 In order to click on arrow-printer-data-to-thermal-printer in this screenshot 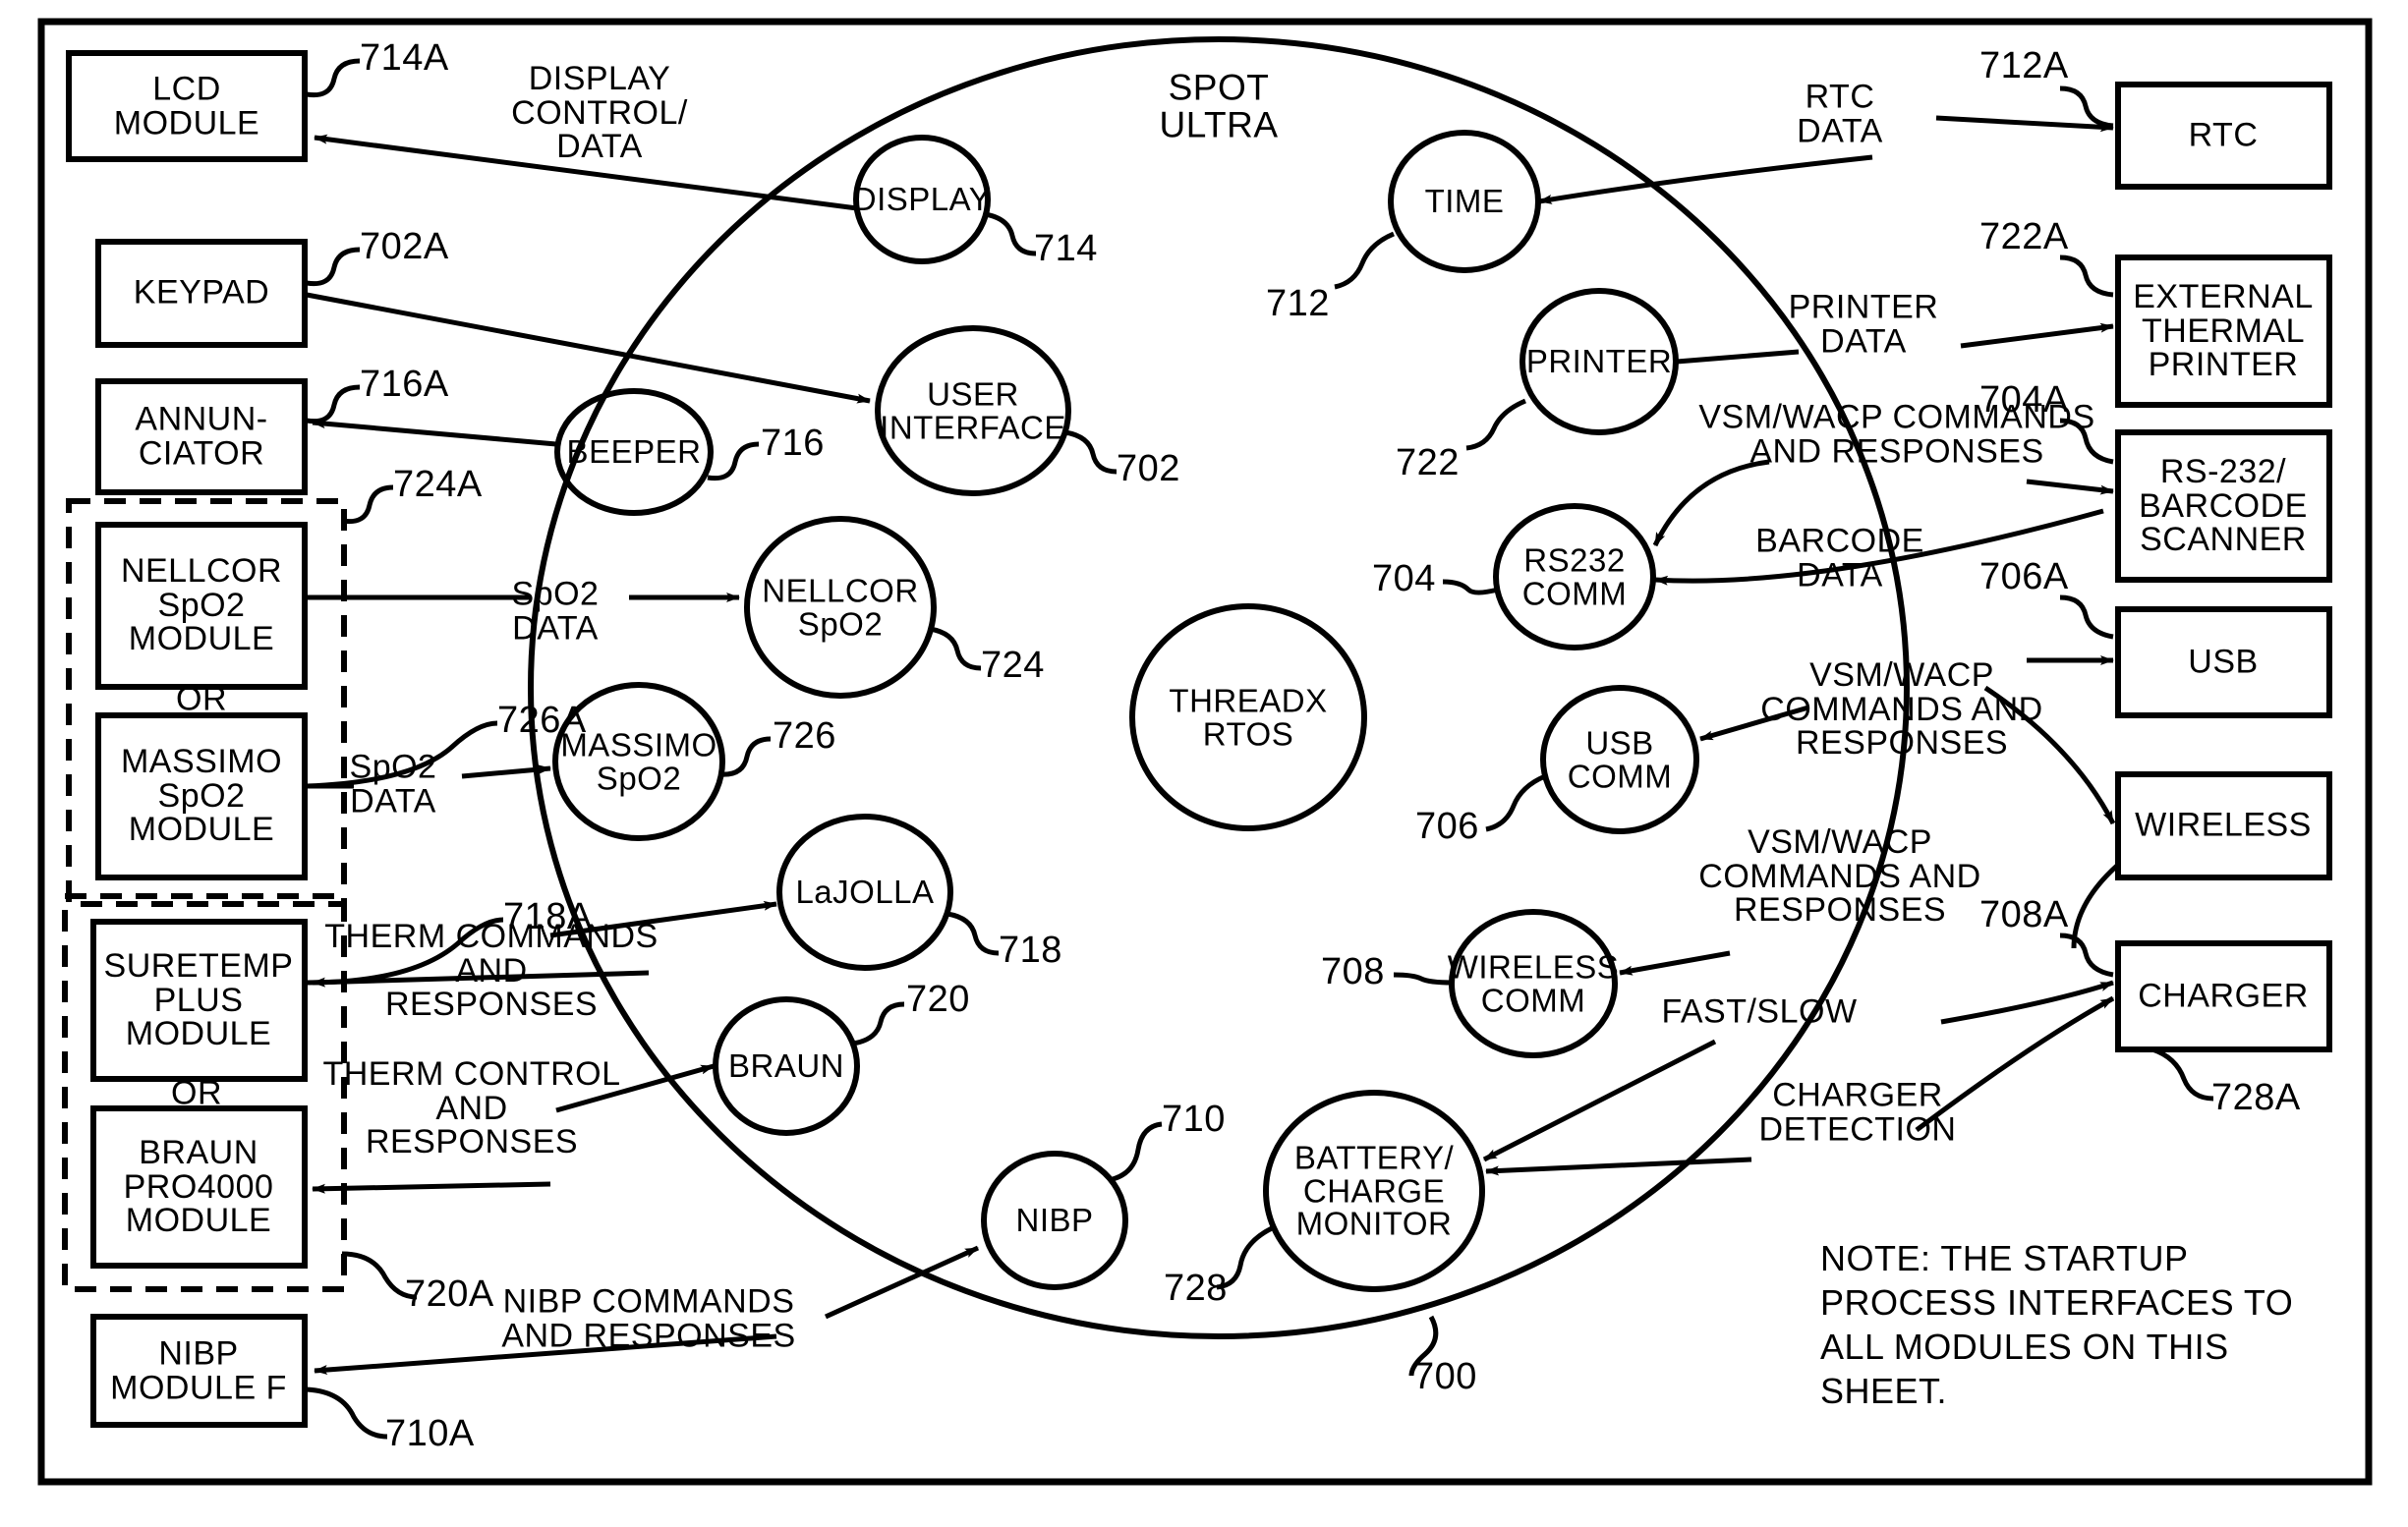, I will do `click(2037, 336)`.